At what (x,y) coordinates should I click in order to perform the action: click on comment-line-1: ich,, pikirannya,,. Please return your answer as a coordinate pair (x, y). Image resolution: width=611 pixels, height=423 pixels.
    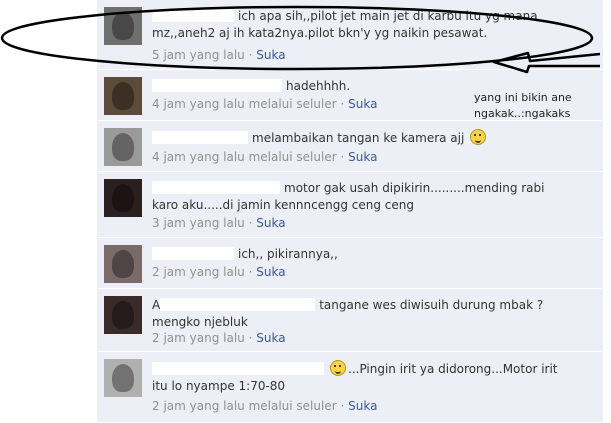
    Looking at the image, I should click on (288, 254).